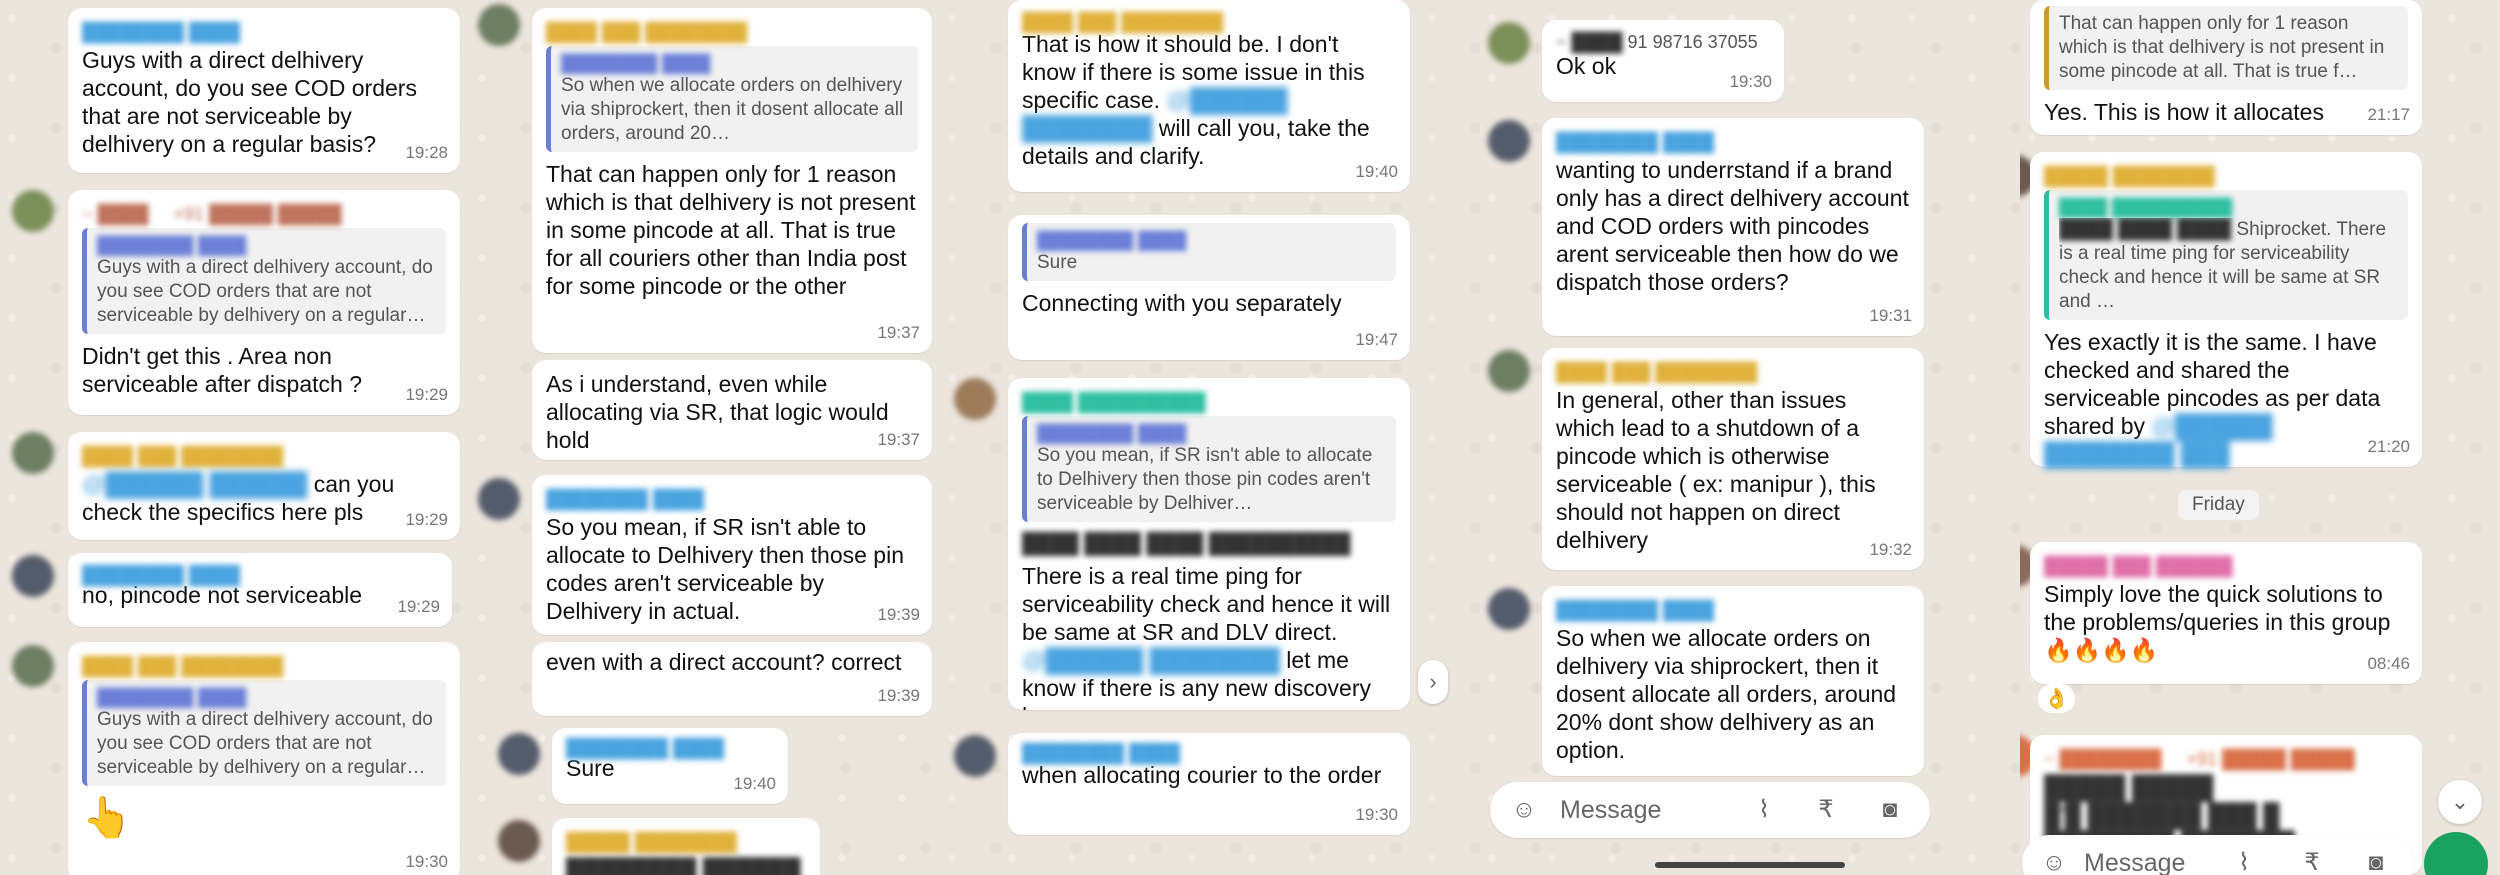  What do you see at coordinates (754, 783) in the screenshot?
I see `message-time: 19:40` at bounding box center [754, 783].